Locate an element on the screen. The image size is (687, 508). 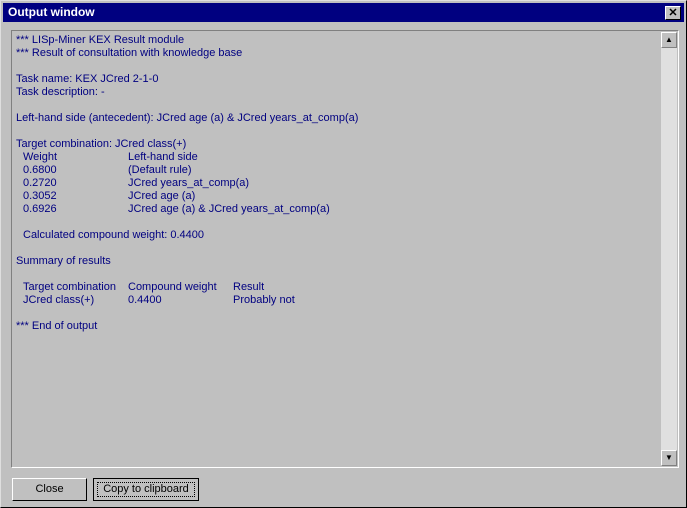
target-value: JCred class(+) is located at coordinates (59, 300).